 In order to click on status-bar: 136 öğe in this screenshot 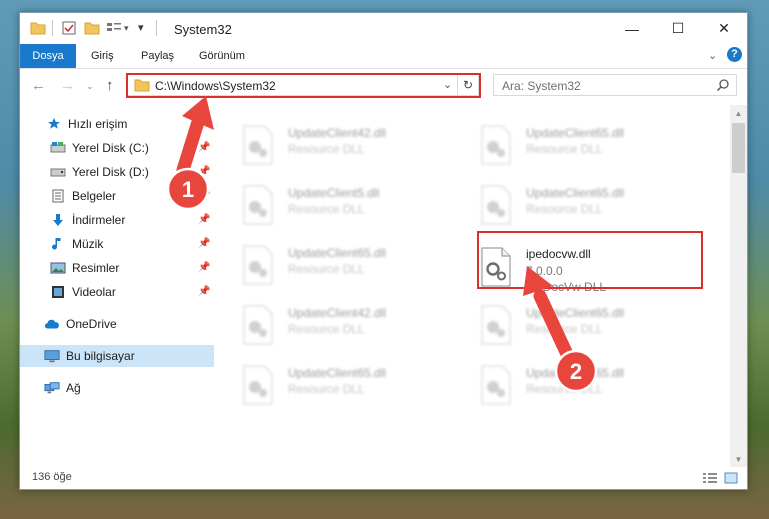, I will do `click(383, 478)`.